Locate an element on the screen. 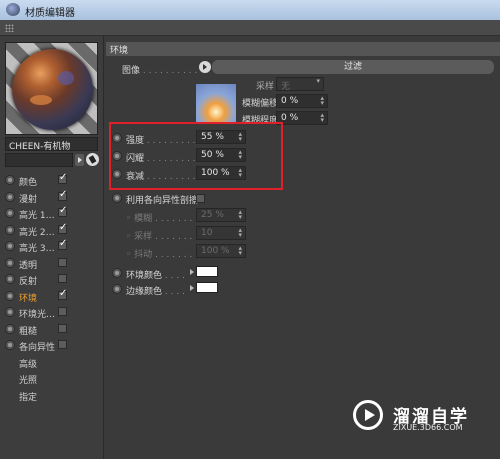 Image resolution: width=500 pixels, height=459 pixels. channel-label: 颜色 is located at coordinates (28, 183).